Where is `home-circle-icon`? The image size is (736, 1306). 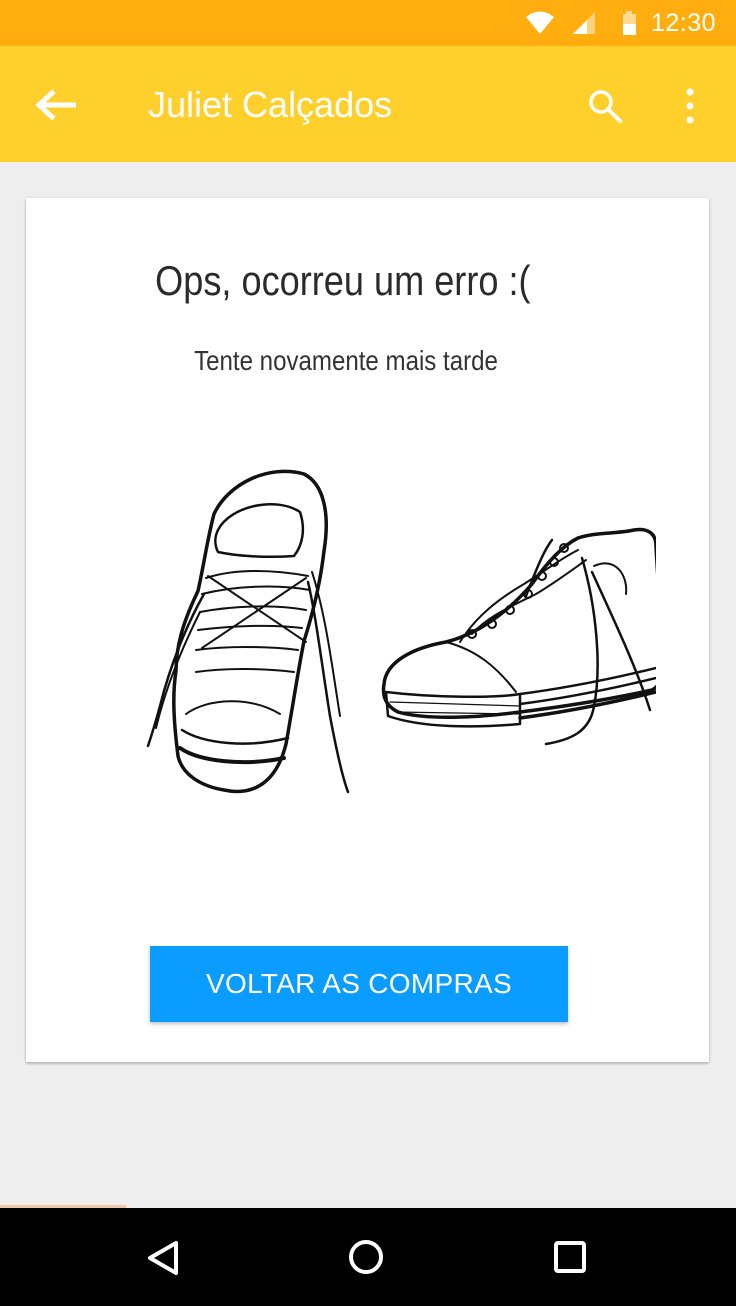
home-circle-icon is located at coordinates (366, 1257).